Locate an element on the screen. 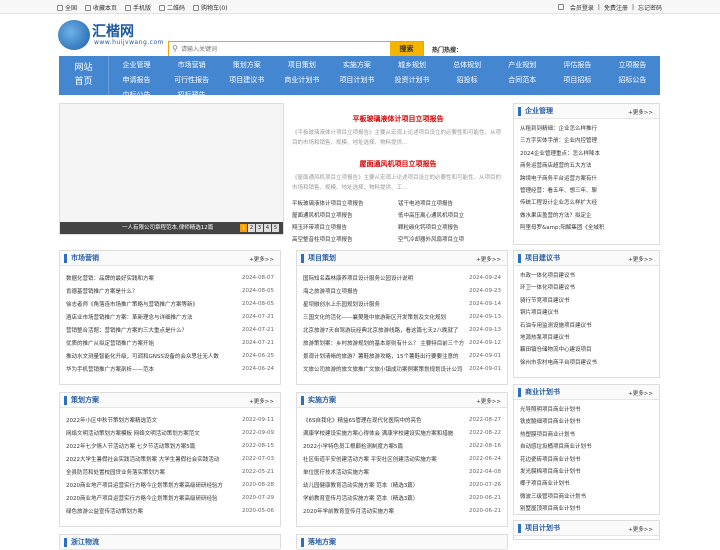  list-item: 全县防范和处置校园贷业务落实策划方案 2022-05-21 is located at coordinates (170, 471).